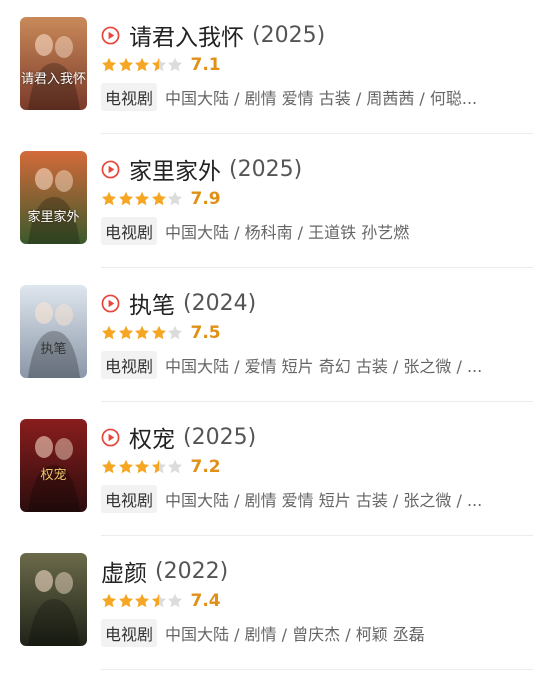 The width and height of the screenshot is (553, 675). Describe the element at coordinates (205, 199) in the screenshot. I see `rating-score: 7.9` at that location.